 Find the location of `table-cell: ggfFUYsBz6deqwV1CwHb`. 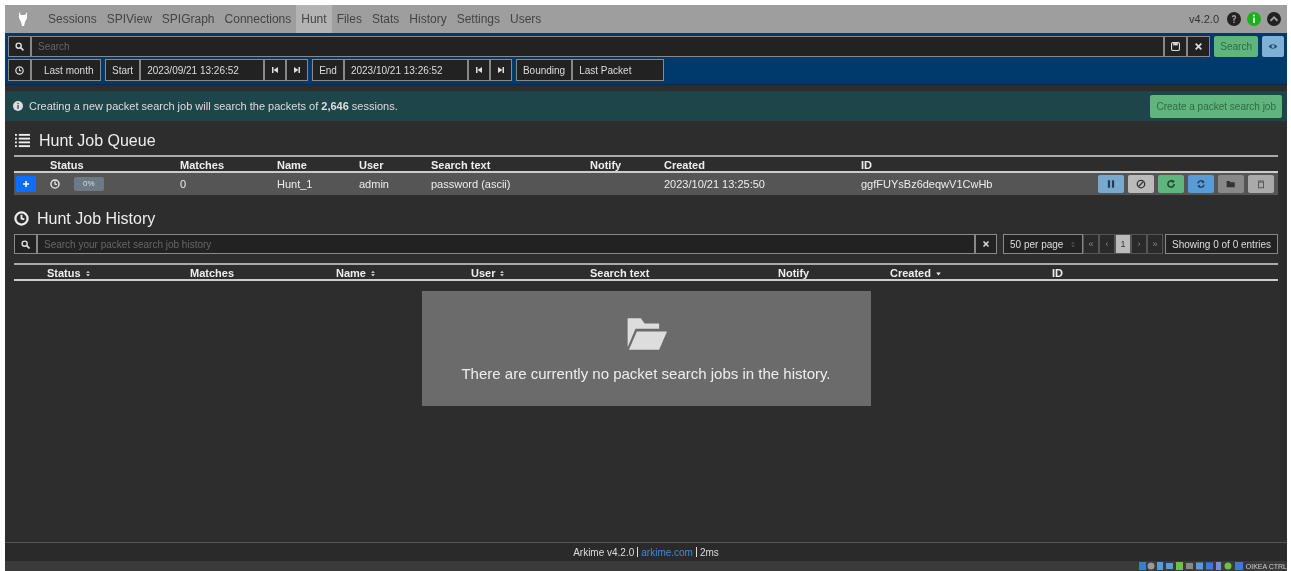

table-cell: ggfFUYsBz6deqwV1CwHb is located at coordinates (927, 183).